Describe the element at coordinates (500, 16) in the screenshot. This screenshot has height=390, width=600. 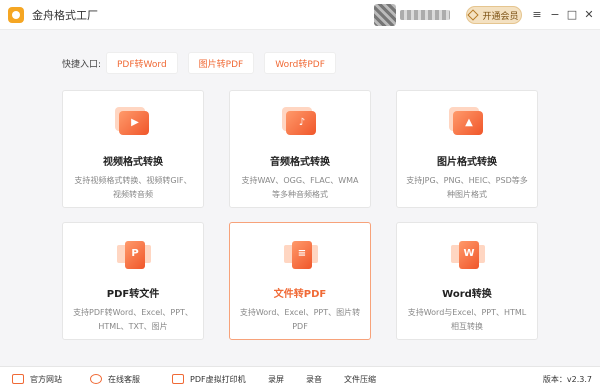
I see `vip-label: 开通会员` at that location.